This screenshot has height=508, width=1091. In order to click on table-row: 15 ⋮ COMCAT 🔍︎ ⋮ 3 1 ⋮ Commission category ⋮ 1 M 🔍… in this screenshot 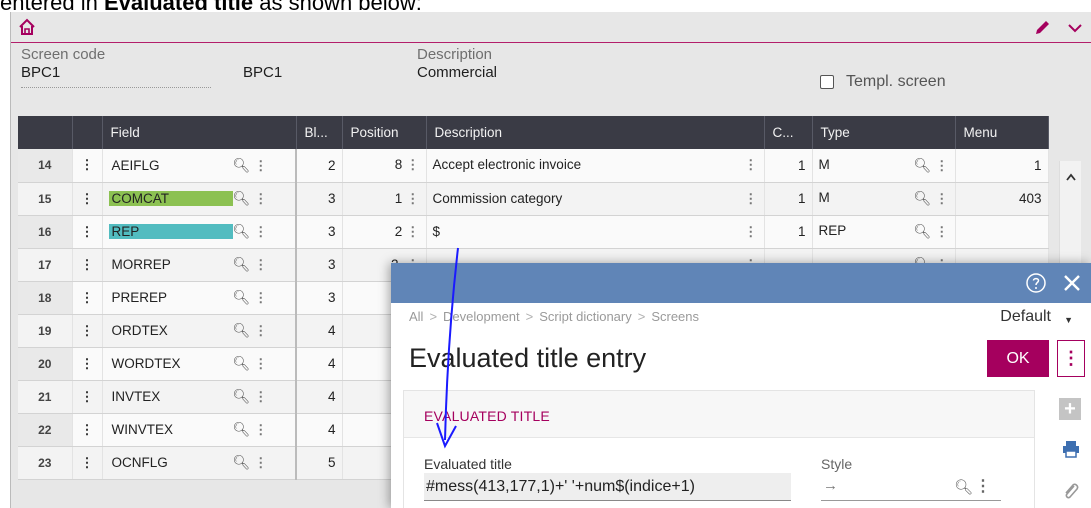, I will do `click(533, 199)`.